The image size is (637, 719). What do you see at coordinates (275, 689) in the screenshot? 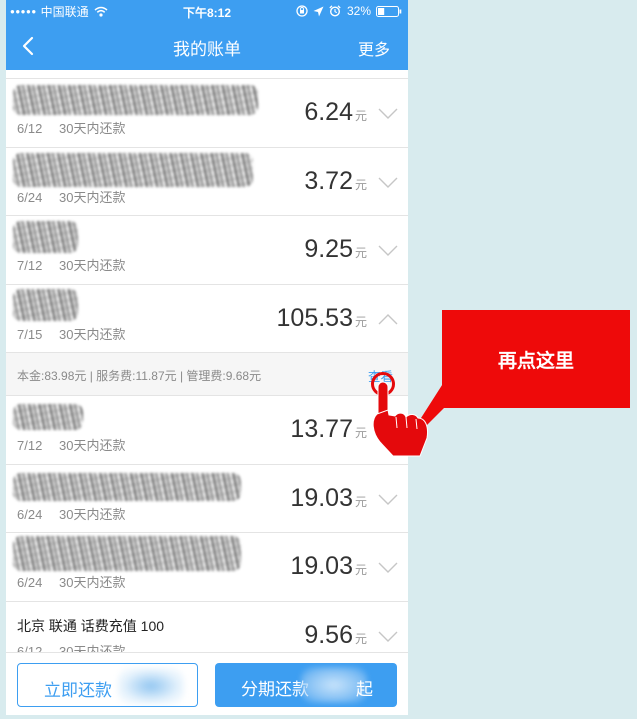
I see `installment-label: 分期还款` at bounding box center [275, 689].